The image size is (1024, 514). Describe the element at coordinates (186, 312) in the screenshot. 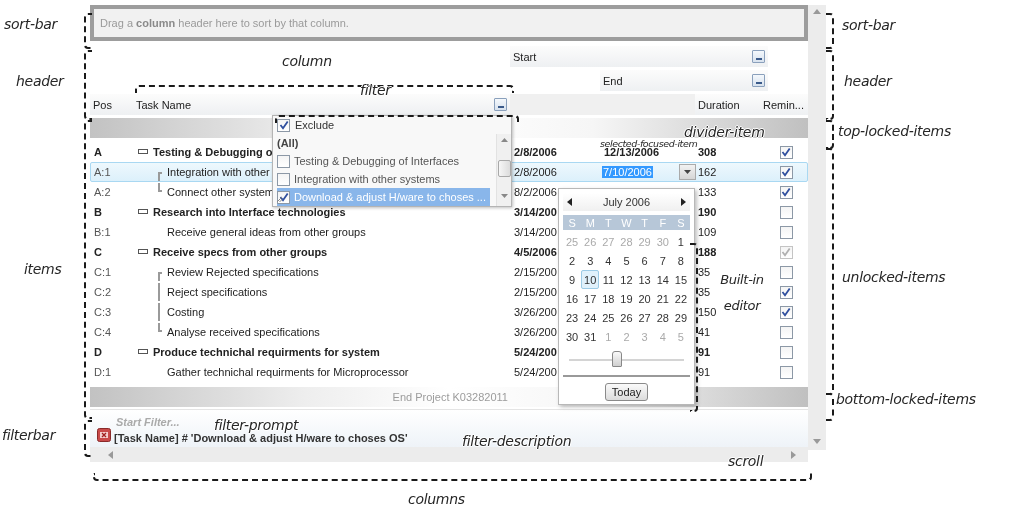

I see `task-name: Costing` at that location.